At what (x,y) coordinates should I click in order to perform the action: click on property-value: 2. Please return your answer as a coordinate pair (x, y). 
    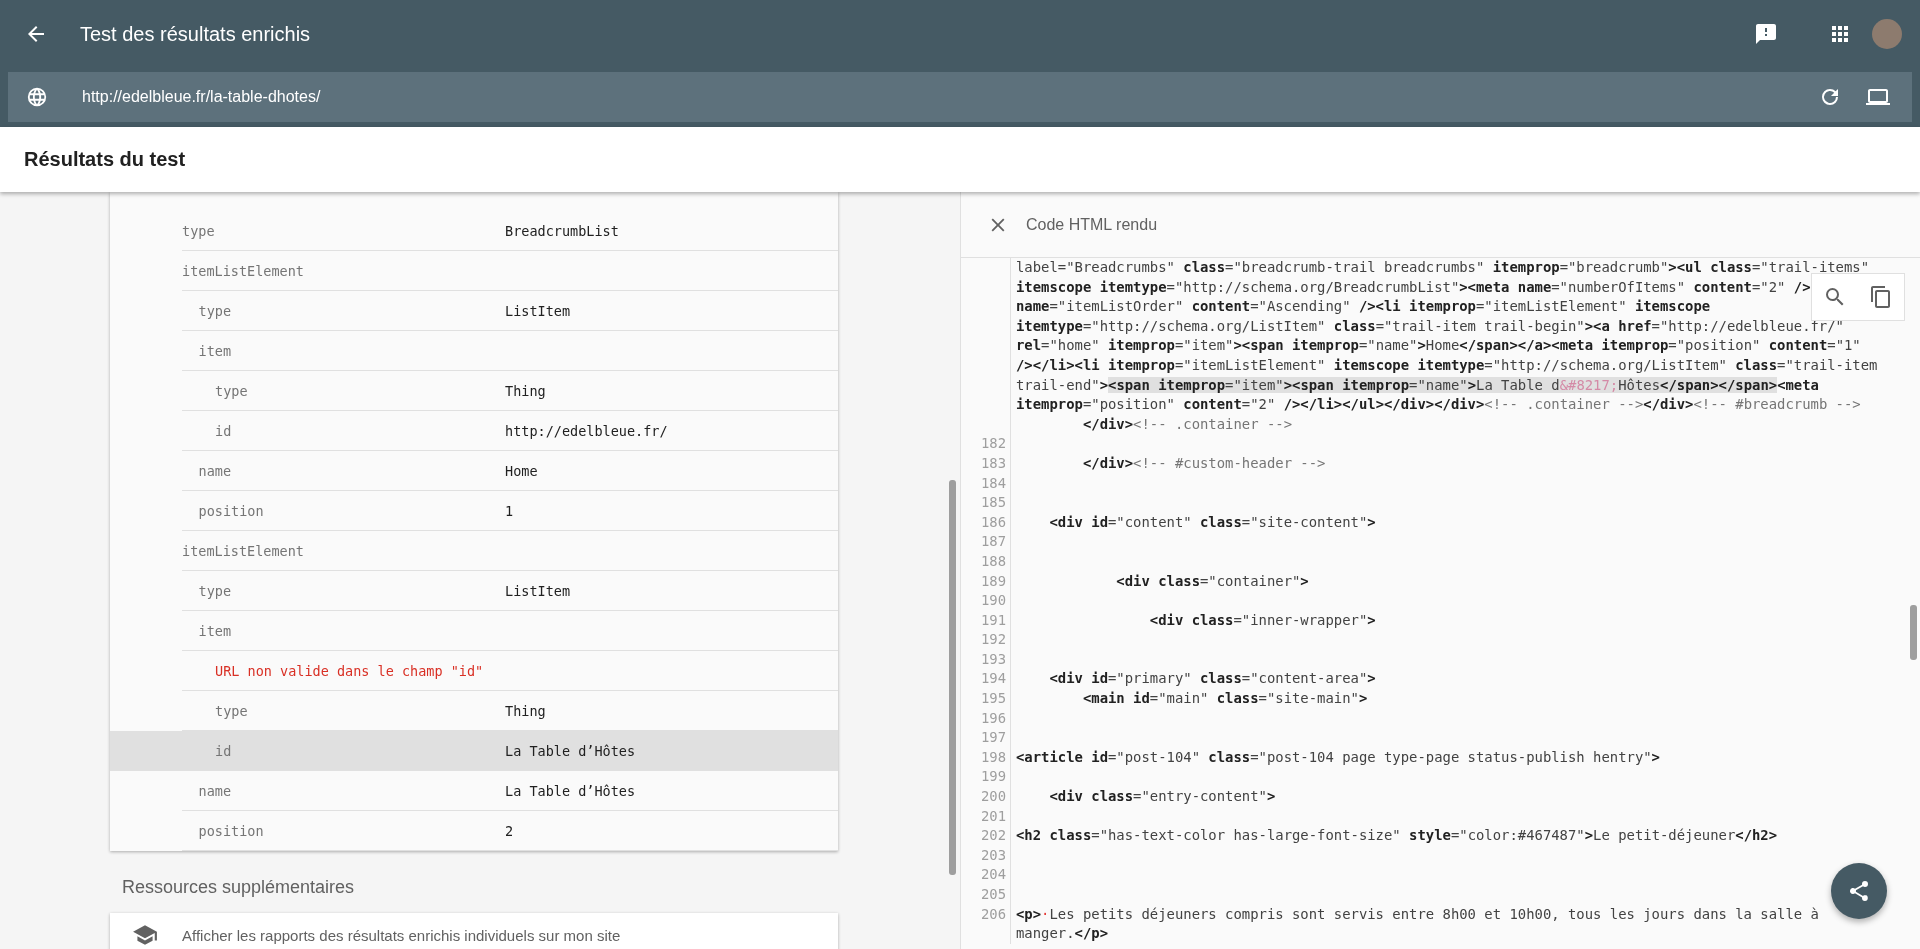
    Looking at the image, I should click on (509, 830).